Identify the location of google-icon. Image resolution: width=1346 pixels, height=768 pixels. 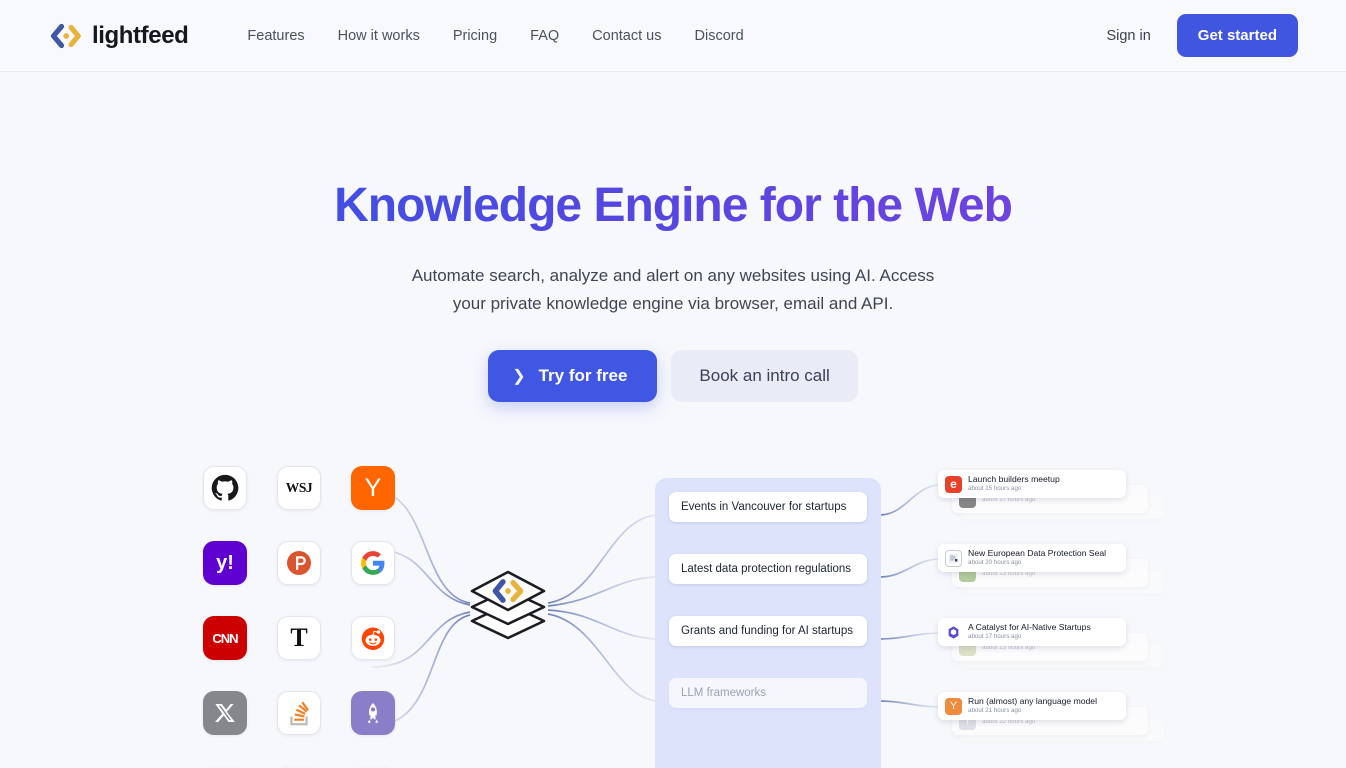
(373, 563).